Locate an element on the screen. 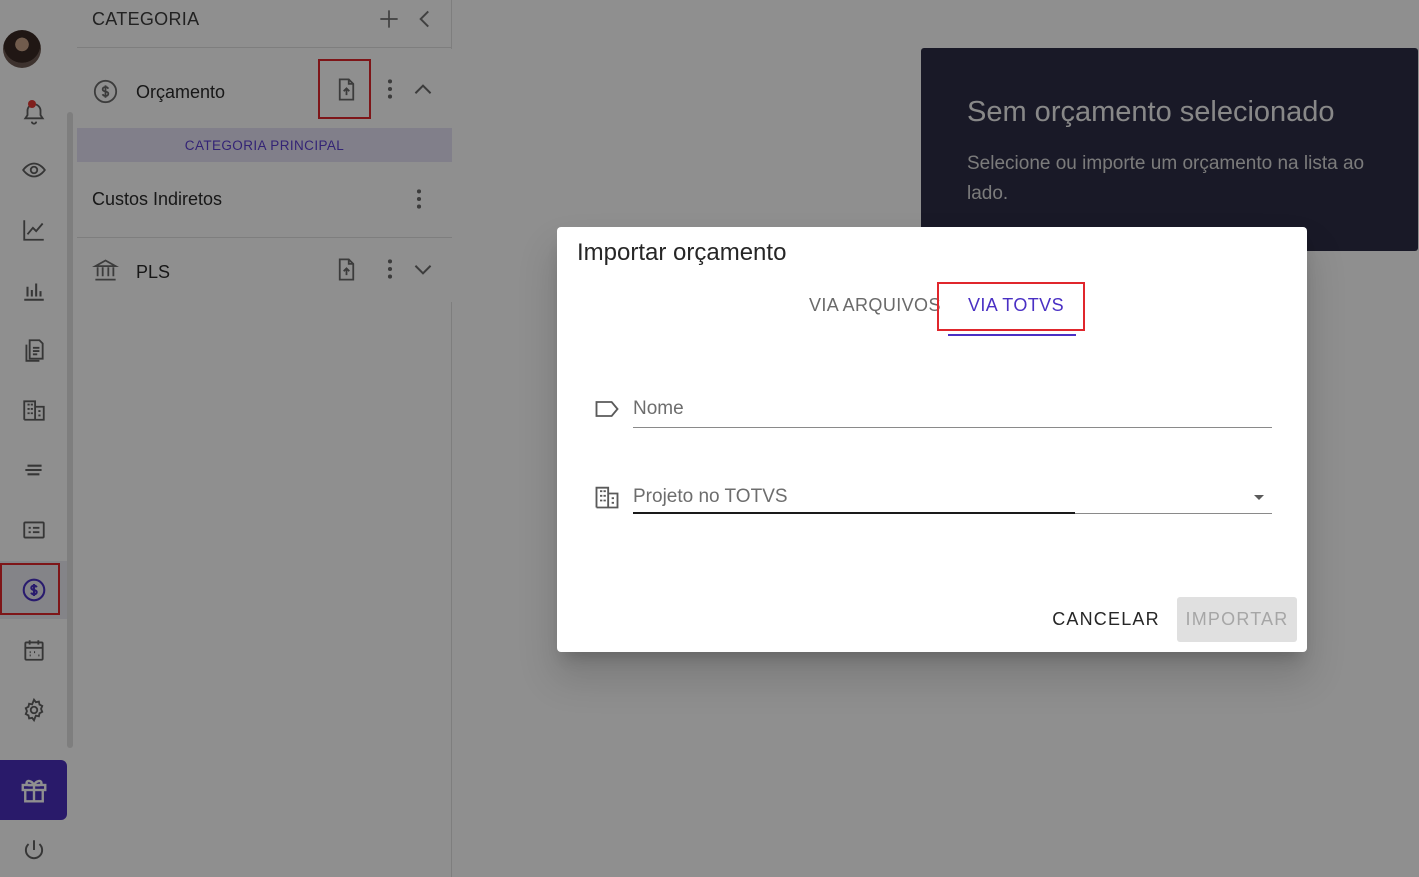  label-tag-icon is located at coordinates (607, 411).